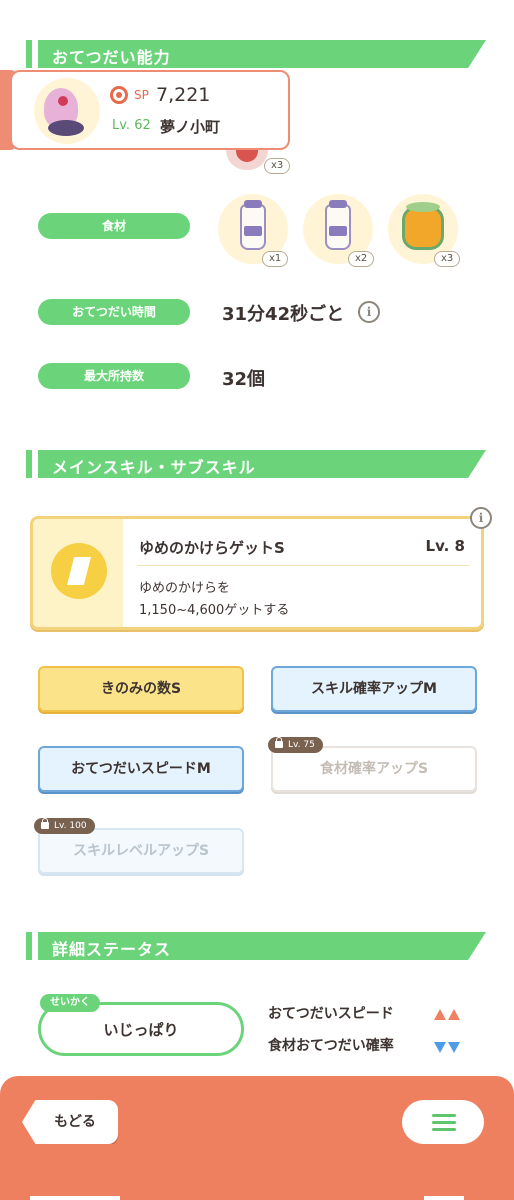  Describe the element at coordinates (374, 689) in the screenshot. I see `sub-skill-2: スキル確率アップM` at that location.